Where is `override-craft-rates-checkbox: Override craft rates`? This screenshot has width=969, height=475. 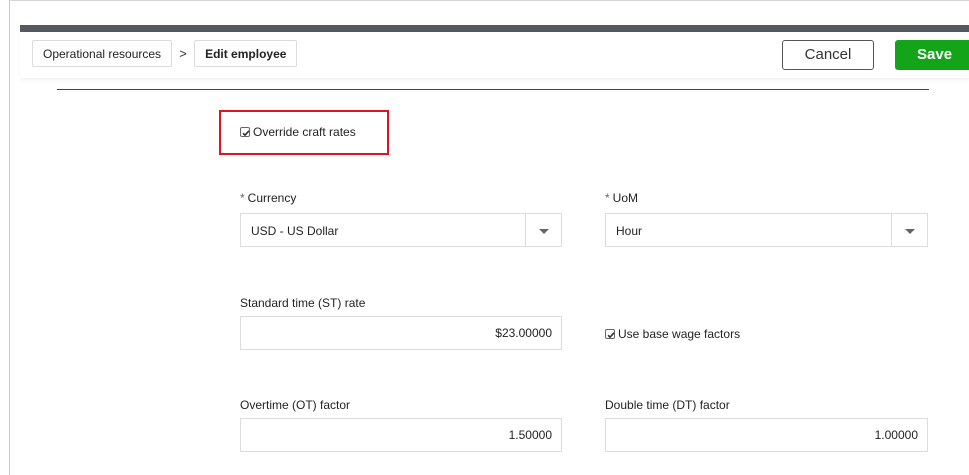 override-craft-rates-checkbox: Override craft rates is located at coordinates (298, 132).